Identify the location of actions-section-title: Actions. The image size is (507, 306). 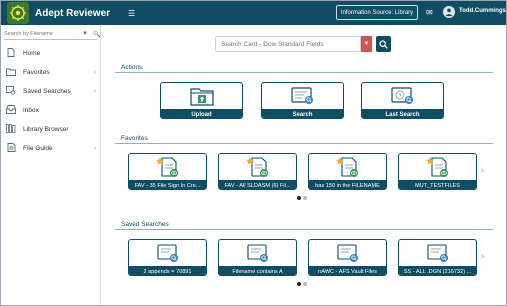
(132, 67).